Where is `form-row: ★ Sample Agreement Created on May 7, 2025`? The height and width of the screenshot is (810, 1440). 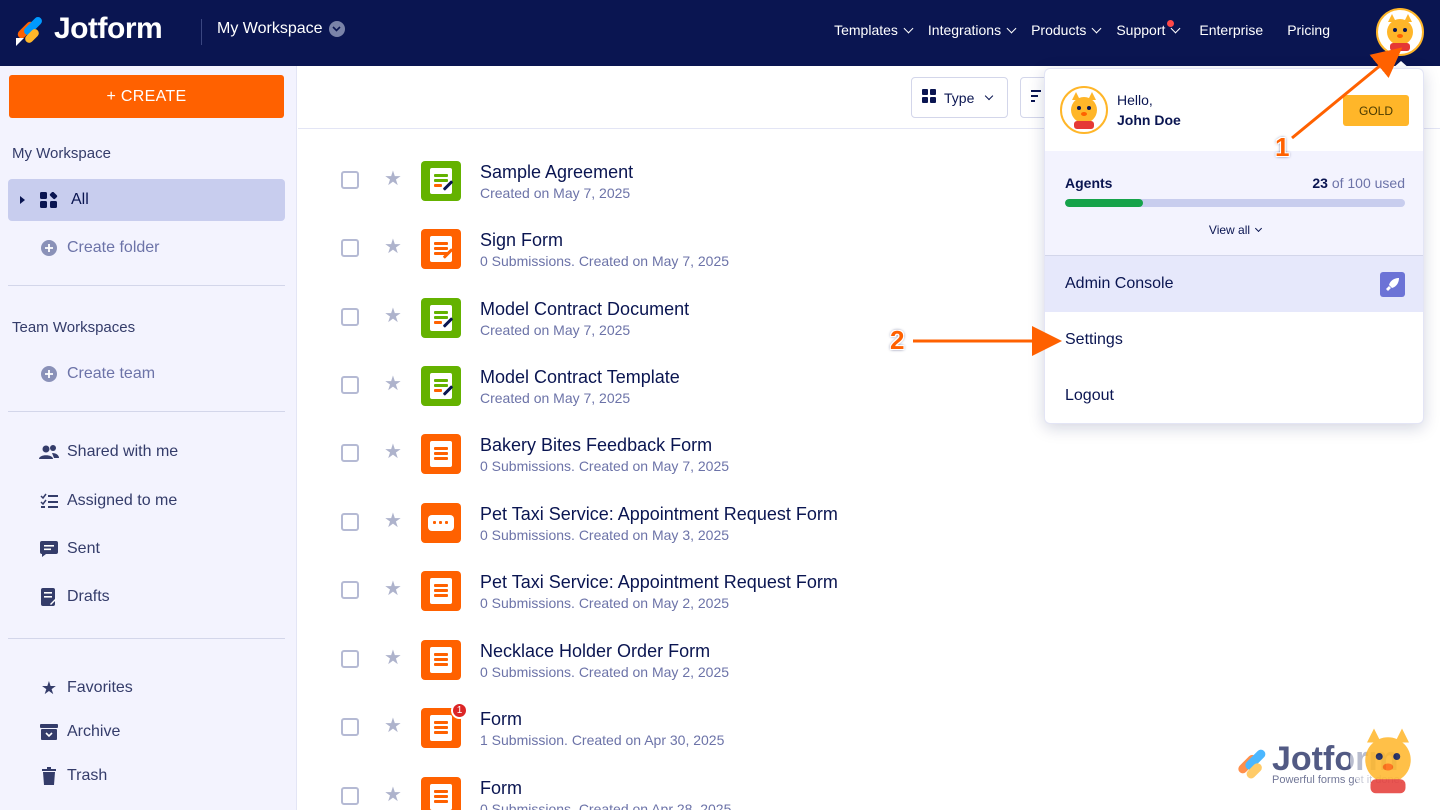
form-row: ★ Sample Agreement Created on May 7, 2025 is located at coordinates (668, 191).